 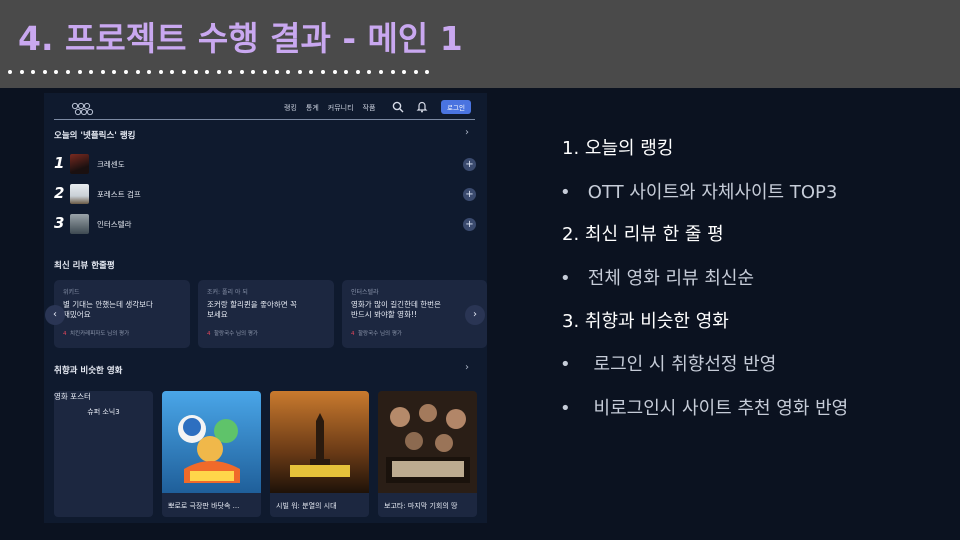 I want to click on poster-caption: 시빌 워: 분열의 시대, so click(x=306, y=506).